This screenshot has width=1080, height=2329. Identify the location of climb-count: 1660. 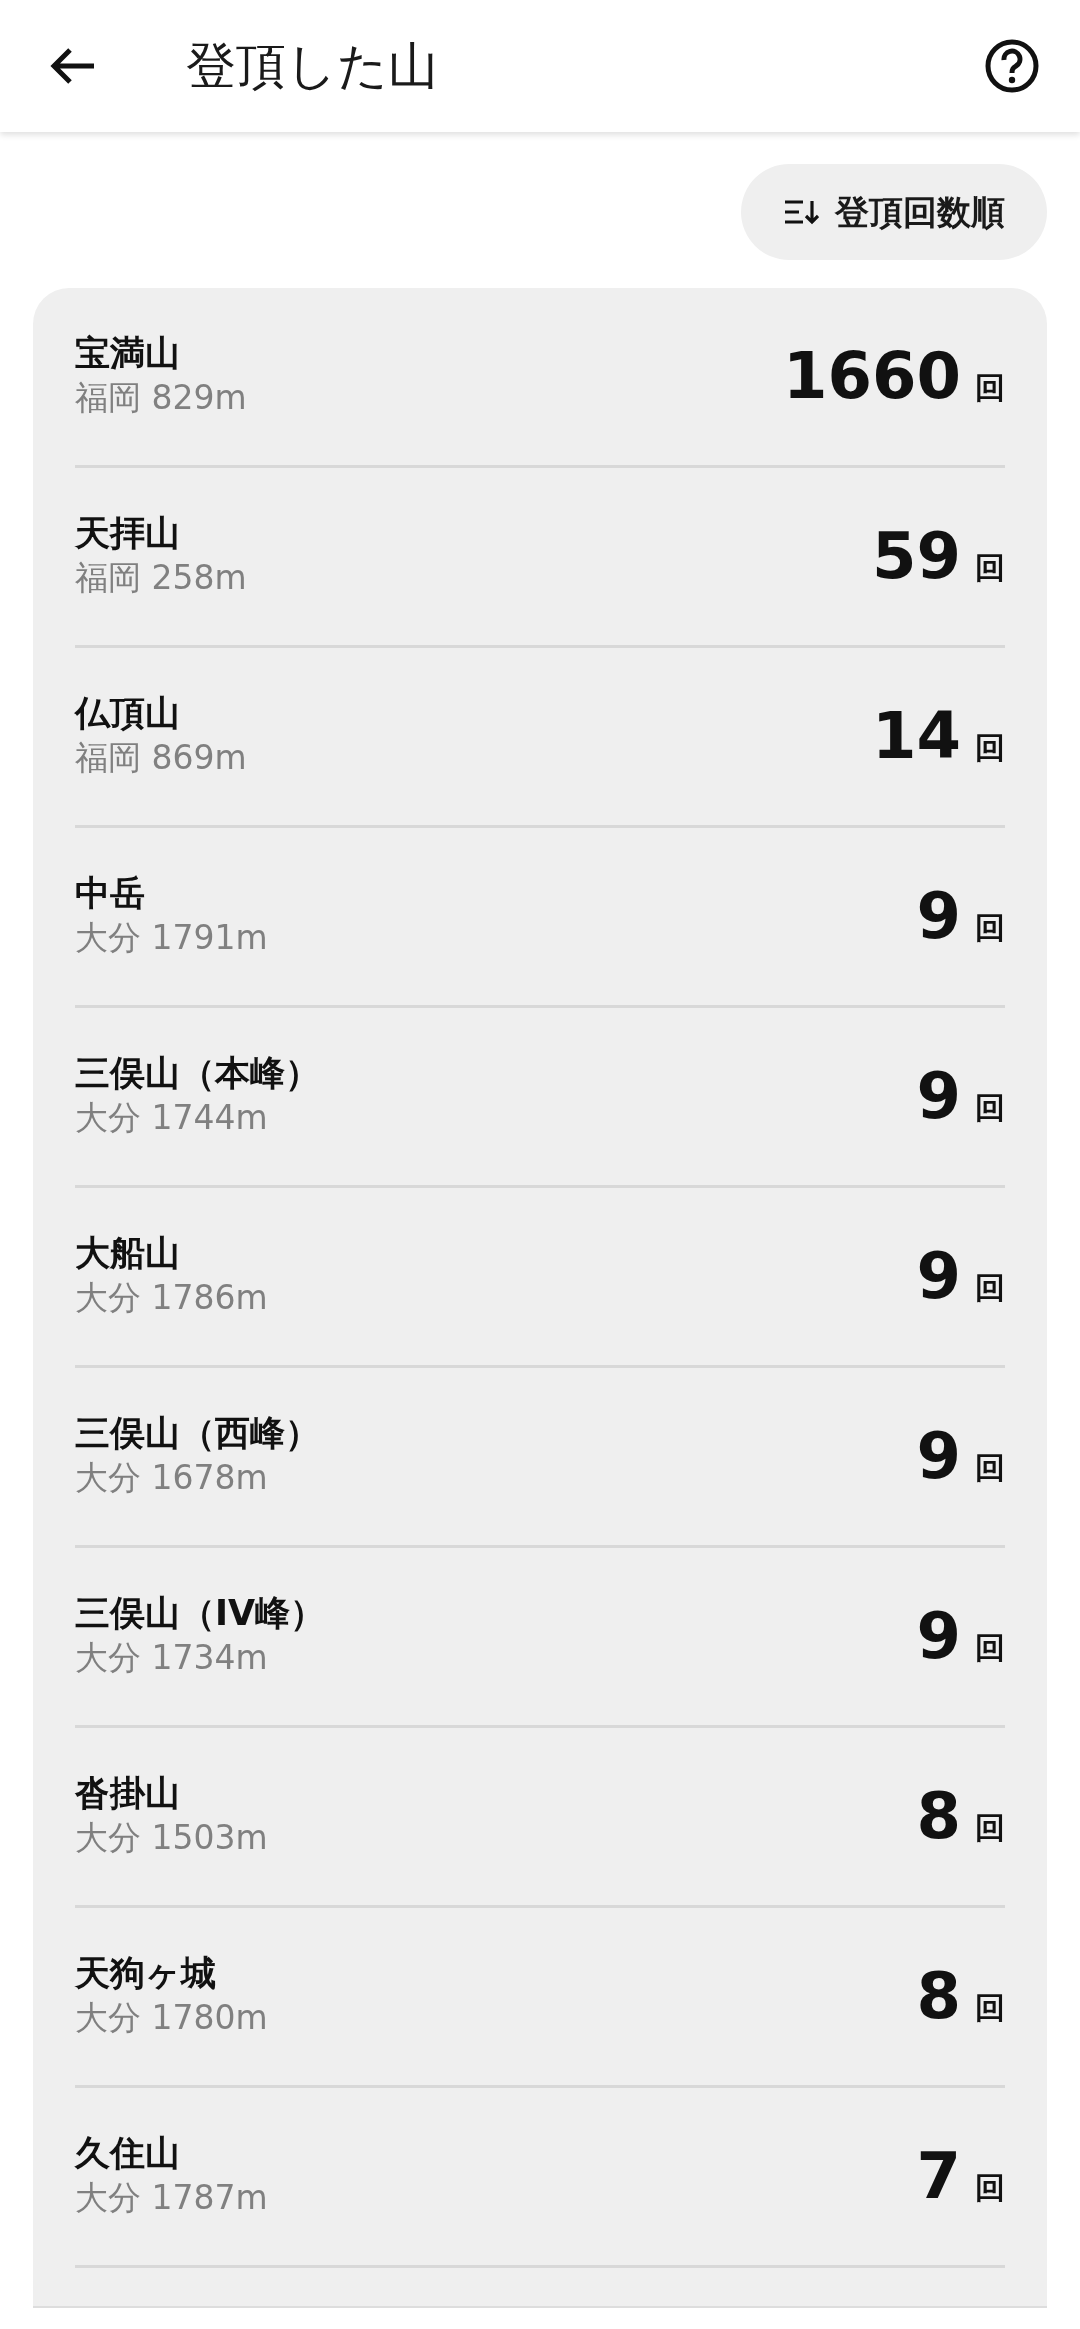
(871, 375).